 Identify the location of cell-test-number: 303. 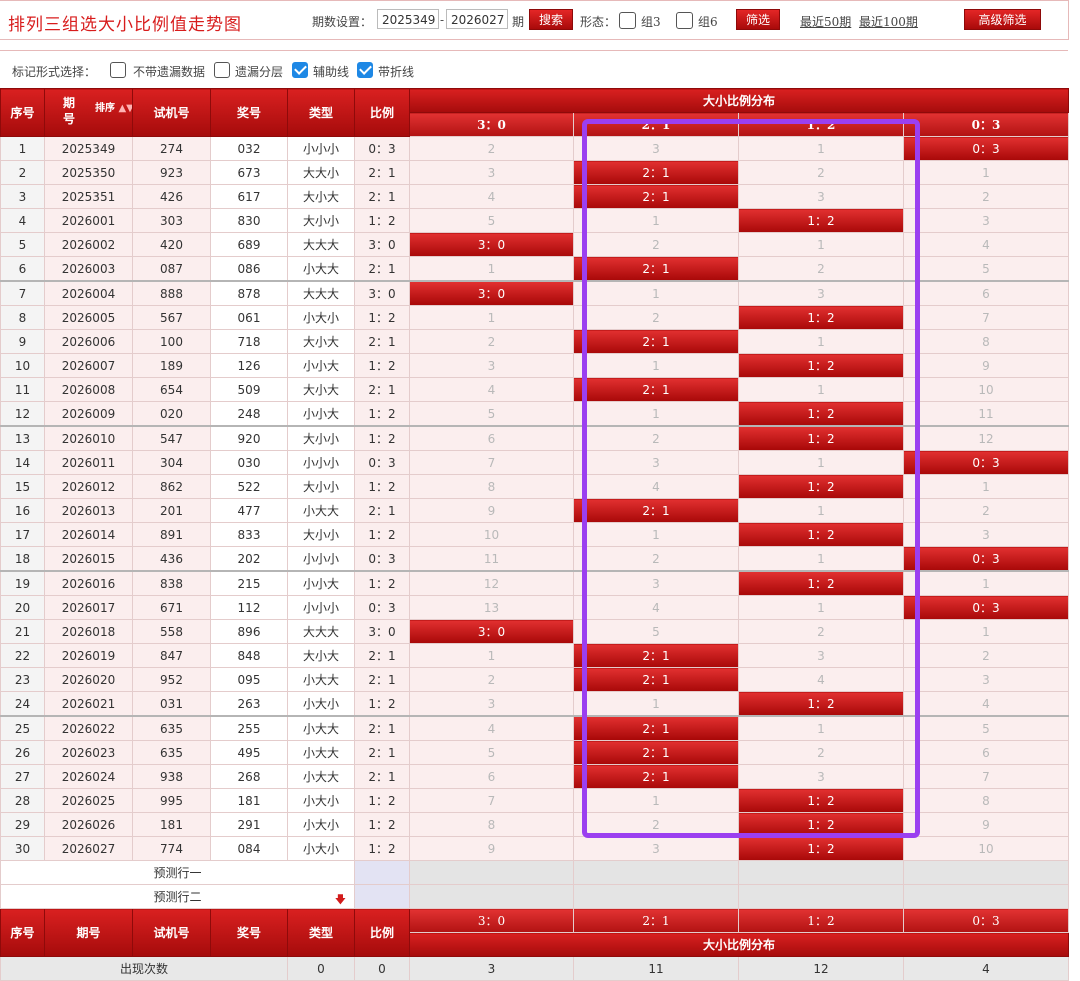
(171, 220).